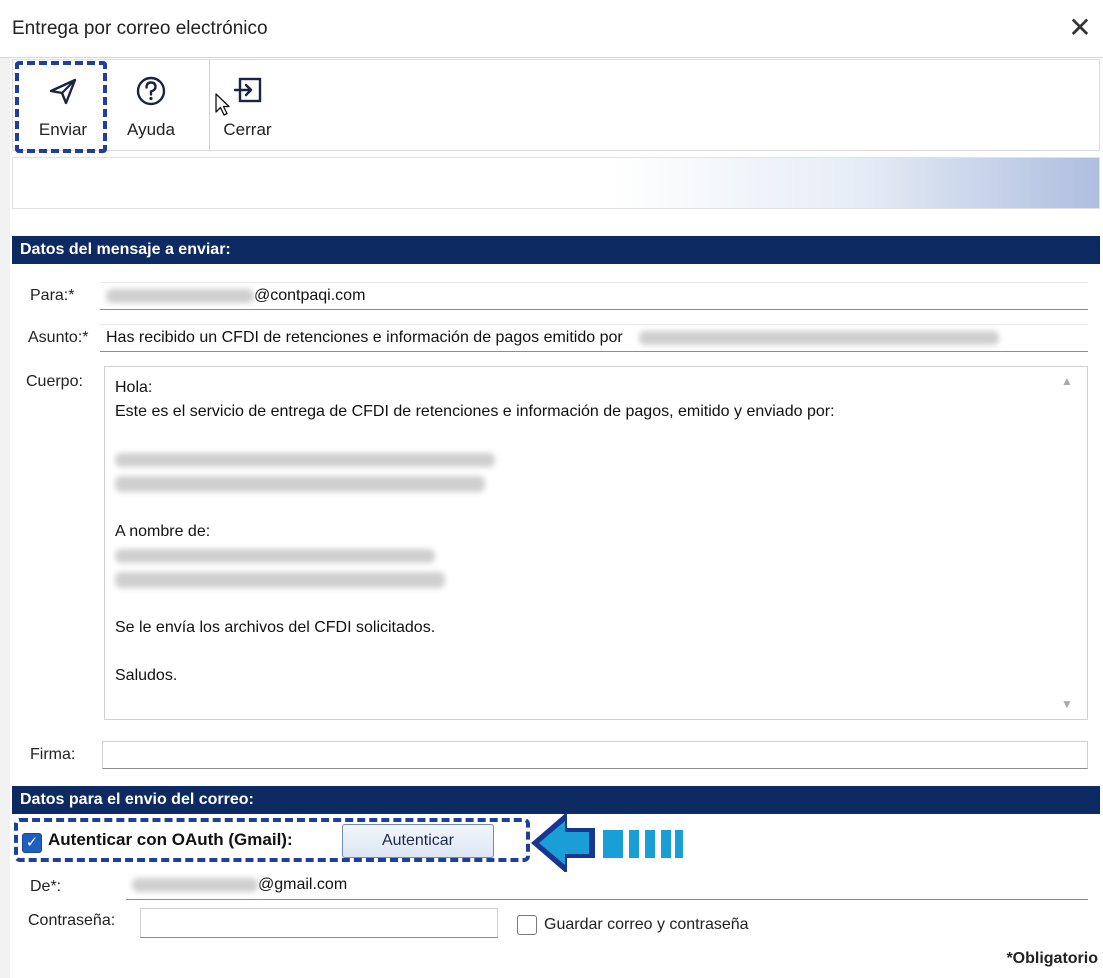 The height and width of the screenshot is (978, 1103). Describe the element at coordinates (247, 129) in the screenshot. I see `exit-button-label: Cerrar` at that location.